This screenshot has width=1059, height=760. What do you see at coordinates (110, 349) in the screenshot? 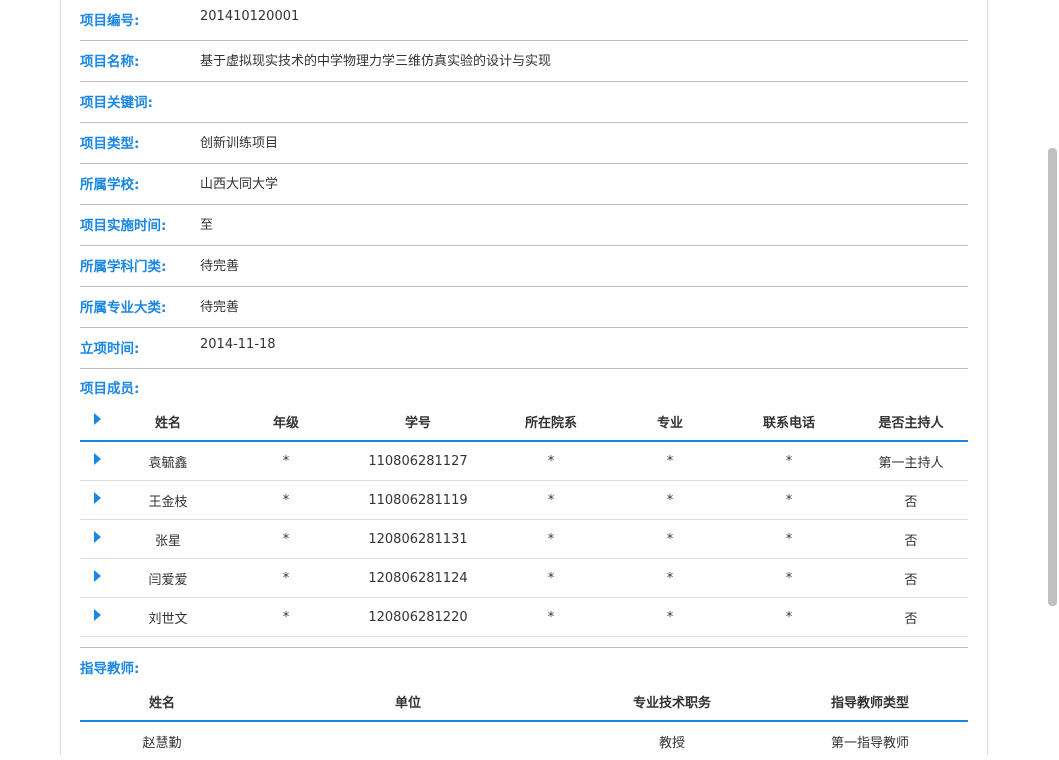
I see `field-label: 立项时间:` at bounding box center [110, 349].